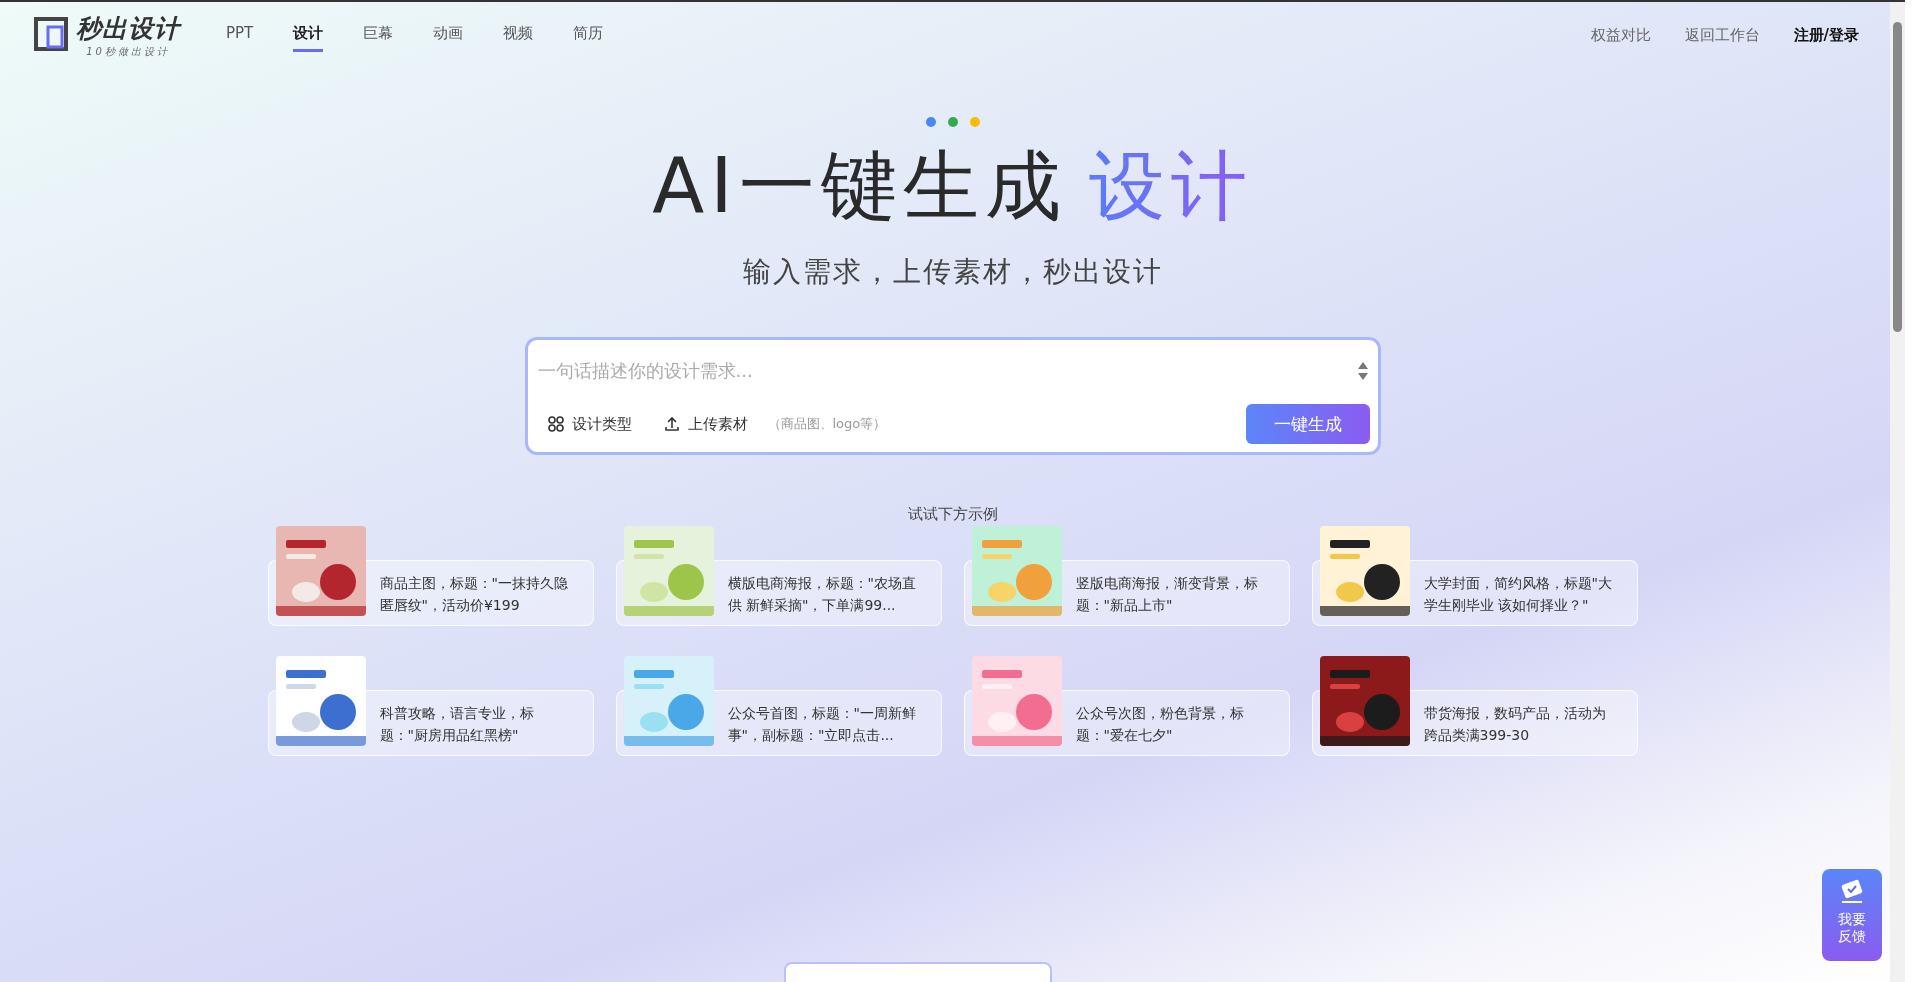 The height and width of the screenshot is (982, 1920). Describe the element at coordinates (952, 396) in the screenshot. I see `prompt-field: 一句话描述你的设计需求... 设计类型 上传素材 （商品图、logo等） 一键生成` at that location.